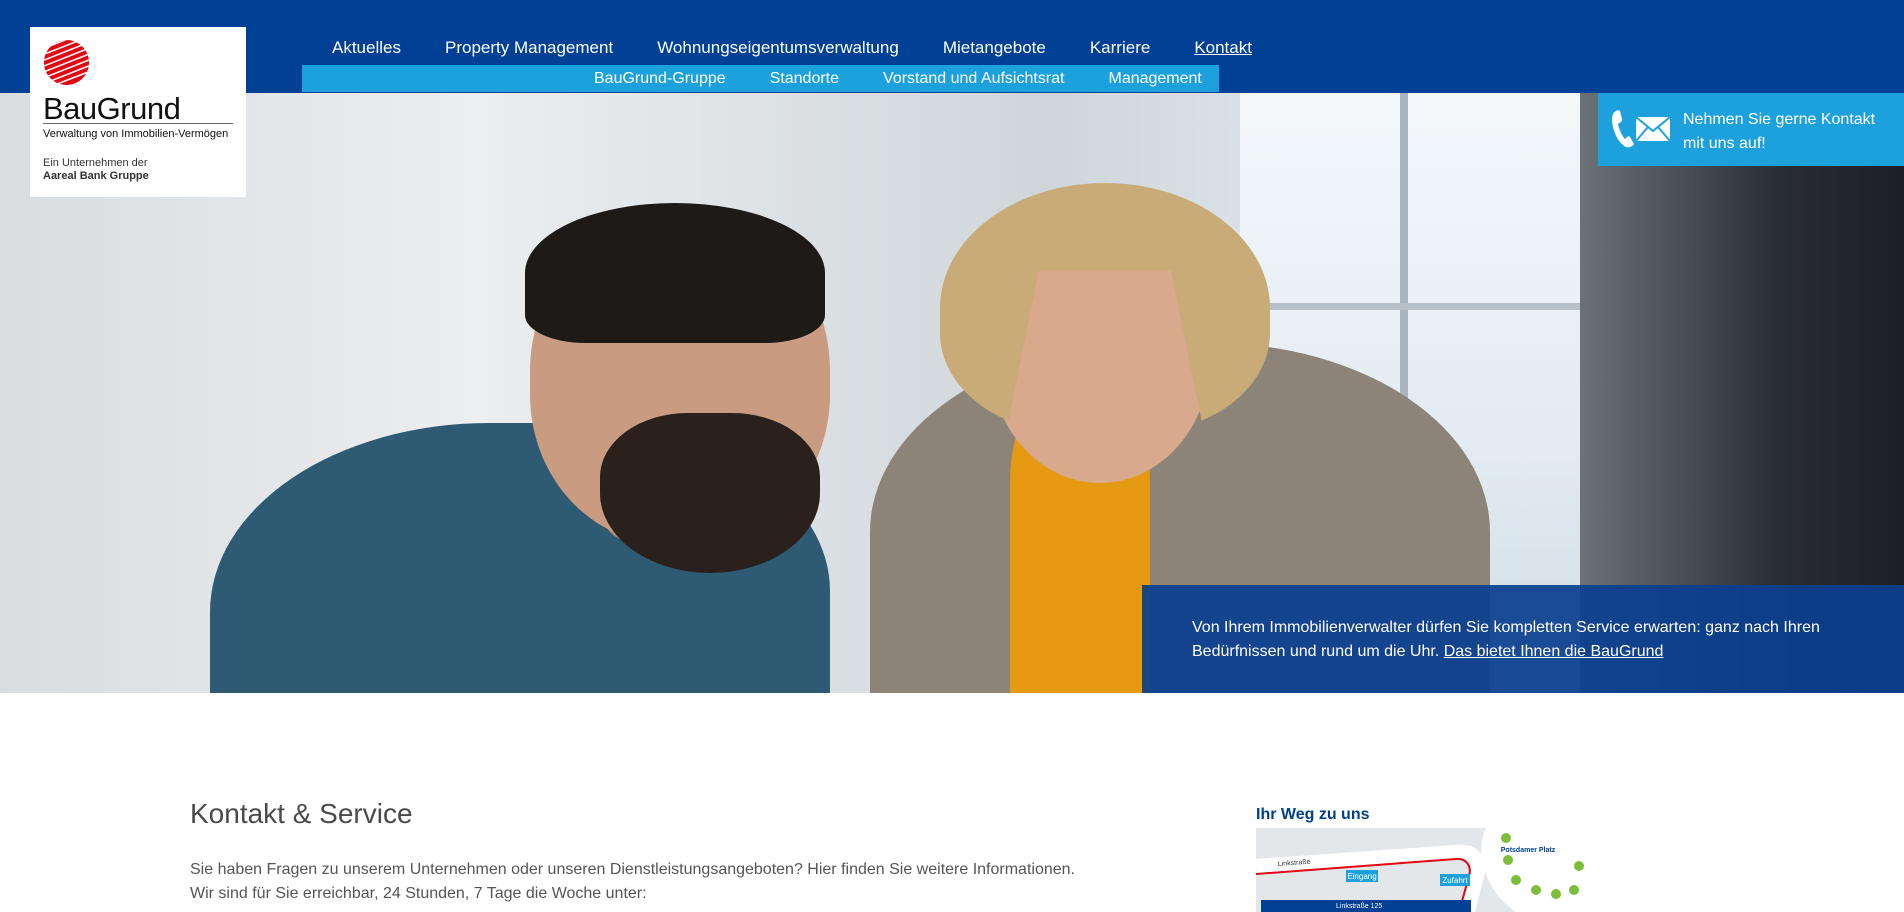 This screenshot has width=1904, height=912. I want to click on subnav-item-management: Management, so click(1154, 79).